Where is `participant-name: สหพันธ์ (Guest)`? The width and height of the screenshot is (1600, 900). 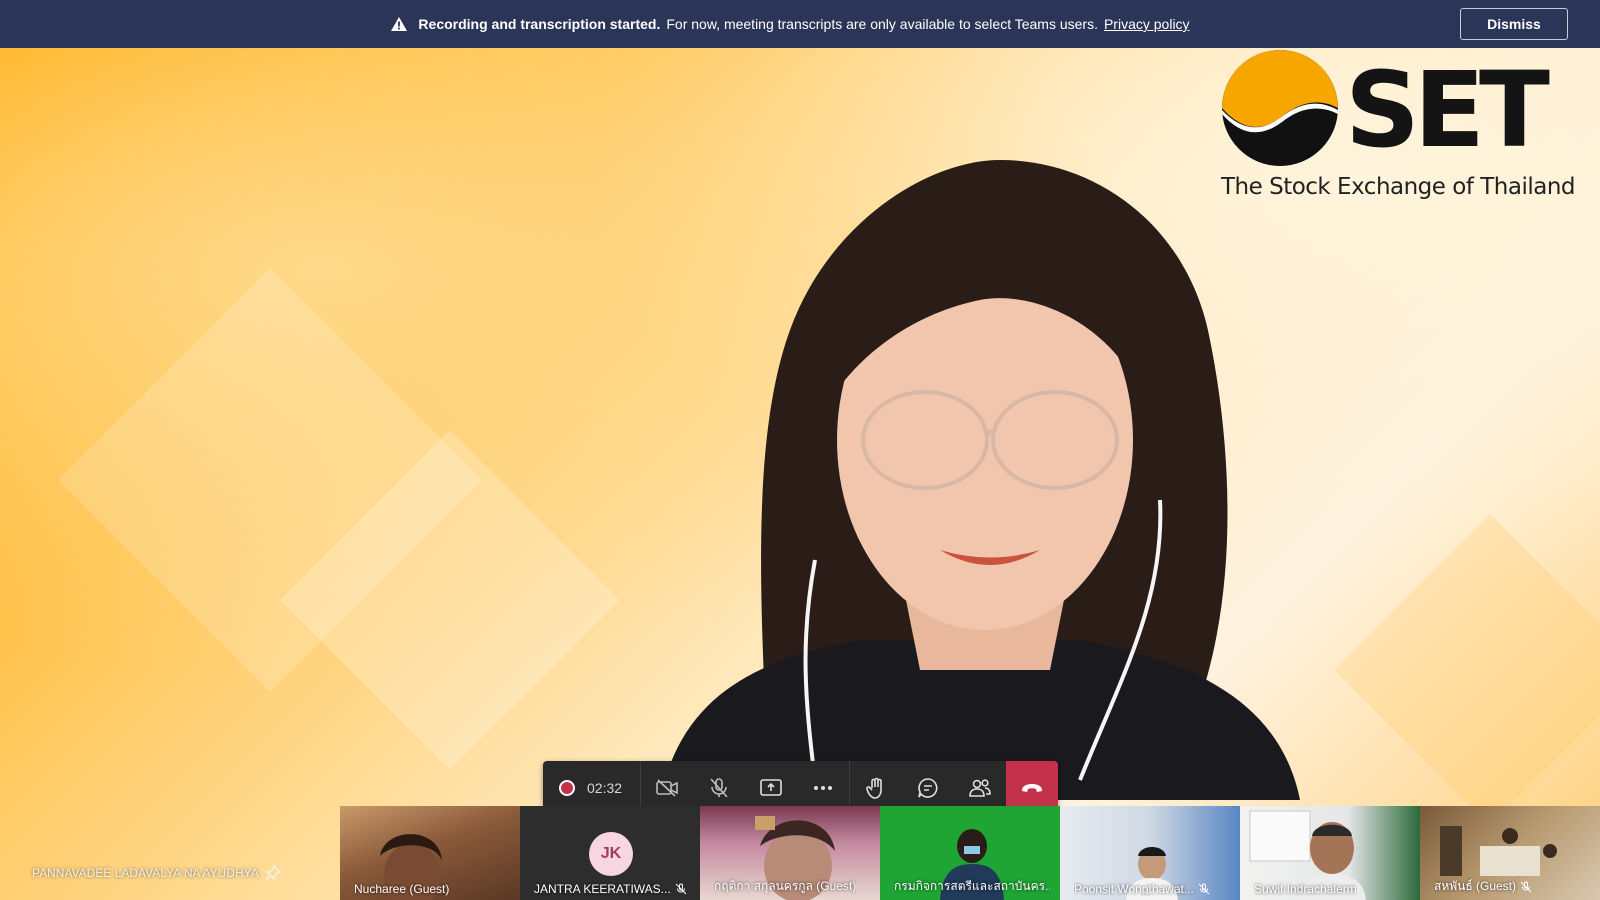
participant-name: สหพันธ์ (Guest) is located at coordinates (1483, 886).